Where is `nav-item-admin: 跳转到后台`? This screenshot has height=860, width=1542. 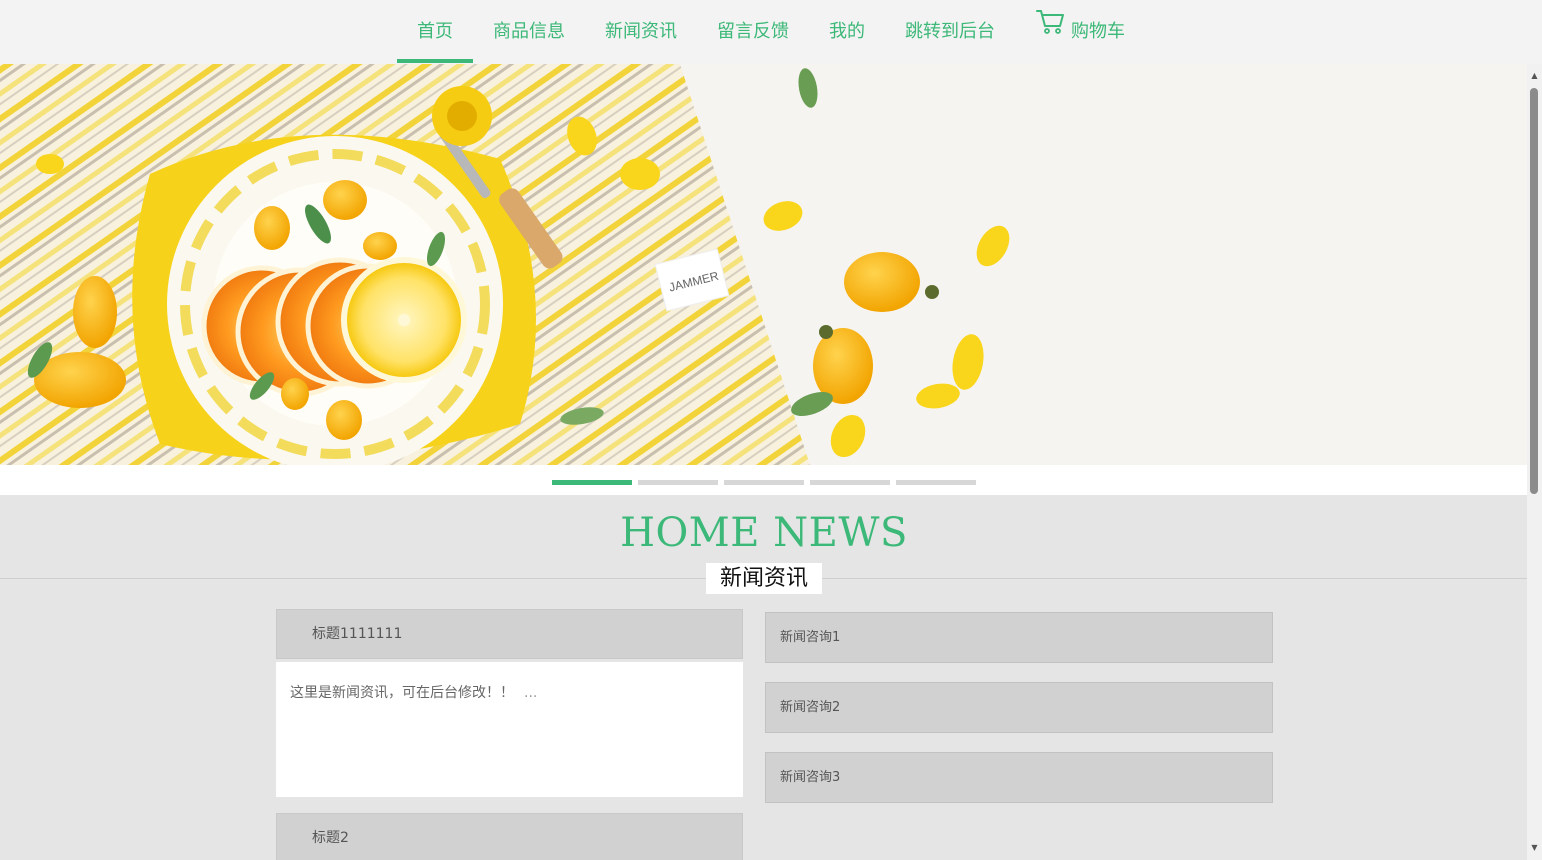
nav-item-admin: 跳转到后台 is located at coordinates (950, 32).